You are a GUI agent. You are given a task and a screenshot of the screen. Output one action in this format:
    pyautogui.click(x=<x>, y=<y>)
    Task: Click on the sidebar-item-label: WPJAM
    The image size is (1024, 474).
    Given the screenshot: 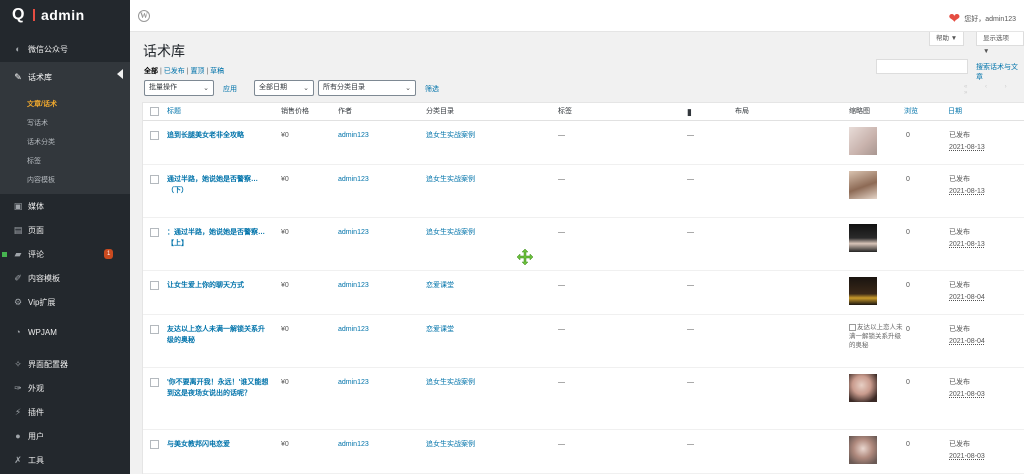 What is the action you would take?
    pyautogui.click(x=42, y=332)
    